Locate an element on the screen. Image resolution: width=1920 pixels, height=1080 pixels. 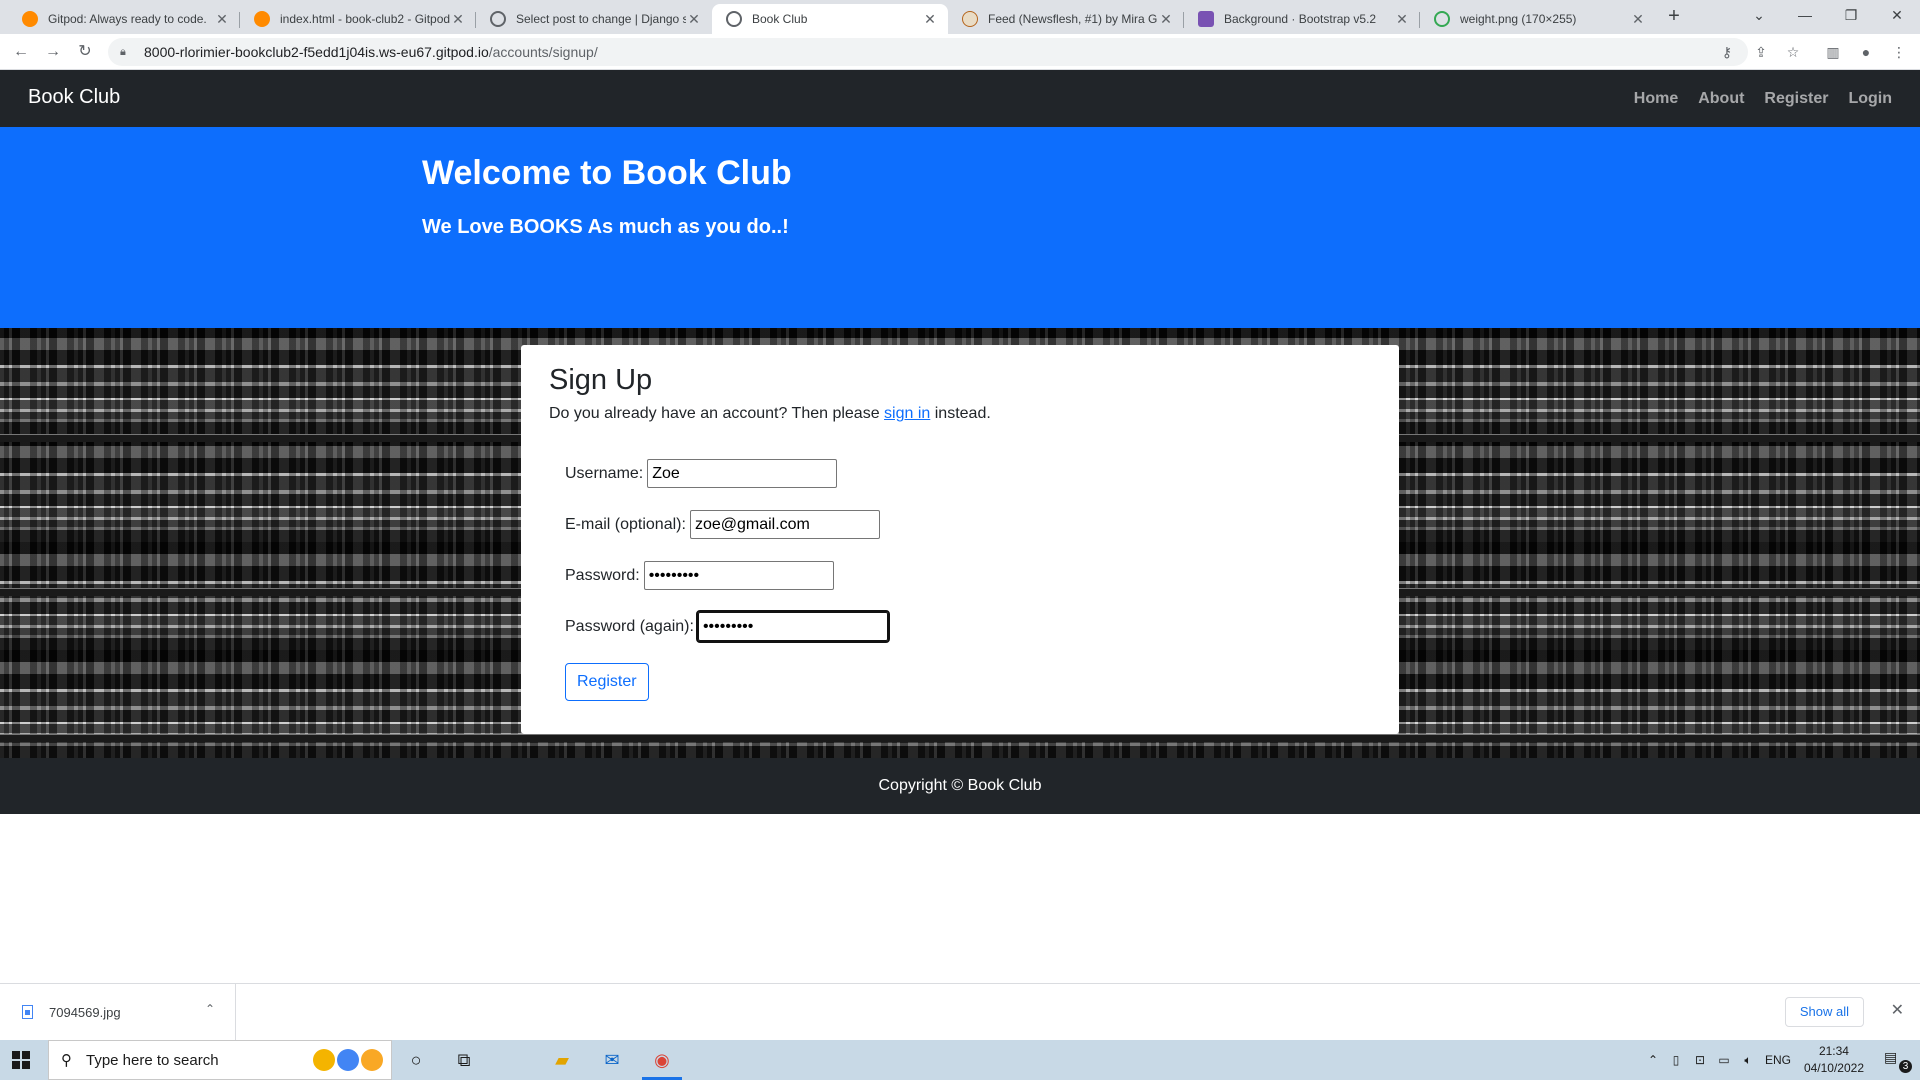
username-row: Username: is located at coordinates (701, 473).